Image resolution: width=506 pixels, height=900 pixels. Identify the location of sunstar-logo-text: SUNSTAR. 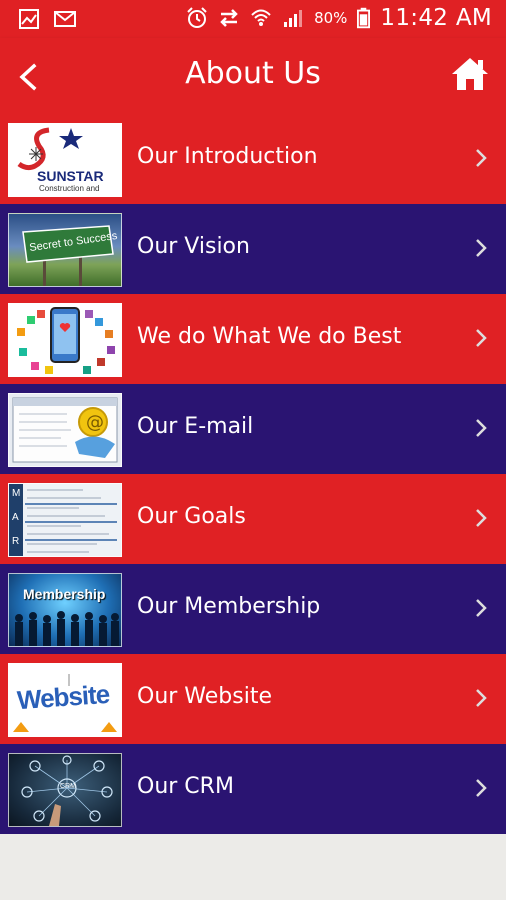
(70, 176).